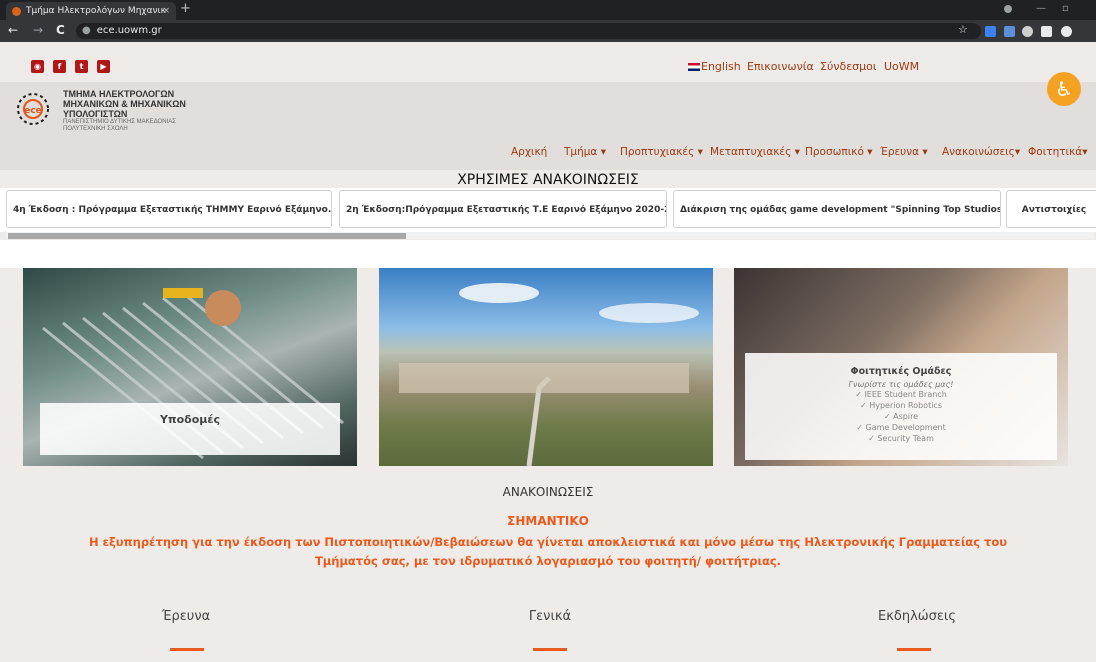 The image size is (1096, 662). I want to click on important-heading: ΣΗΜΑΝΤΙΚΟ, so click(548, 521).